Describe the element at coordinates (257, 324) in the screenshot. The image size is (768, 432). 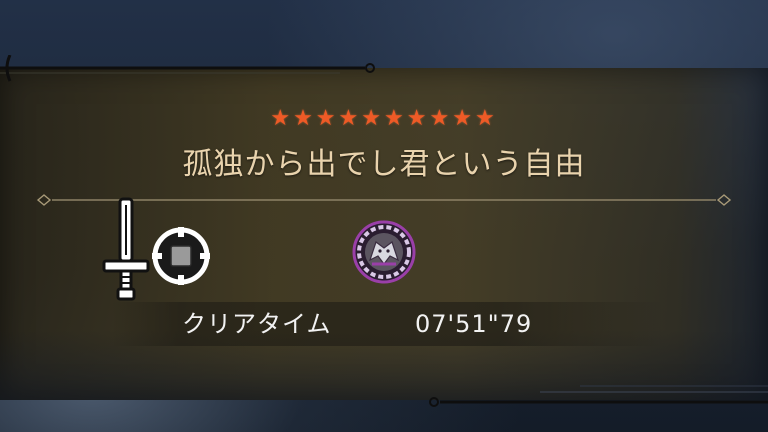
I see `clear-time-label: クリアタイム` at that location.